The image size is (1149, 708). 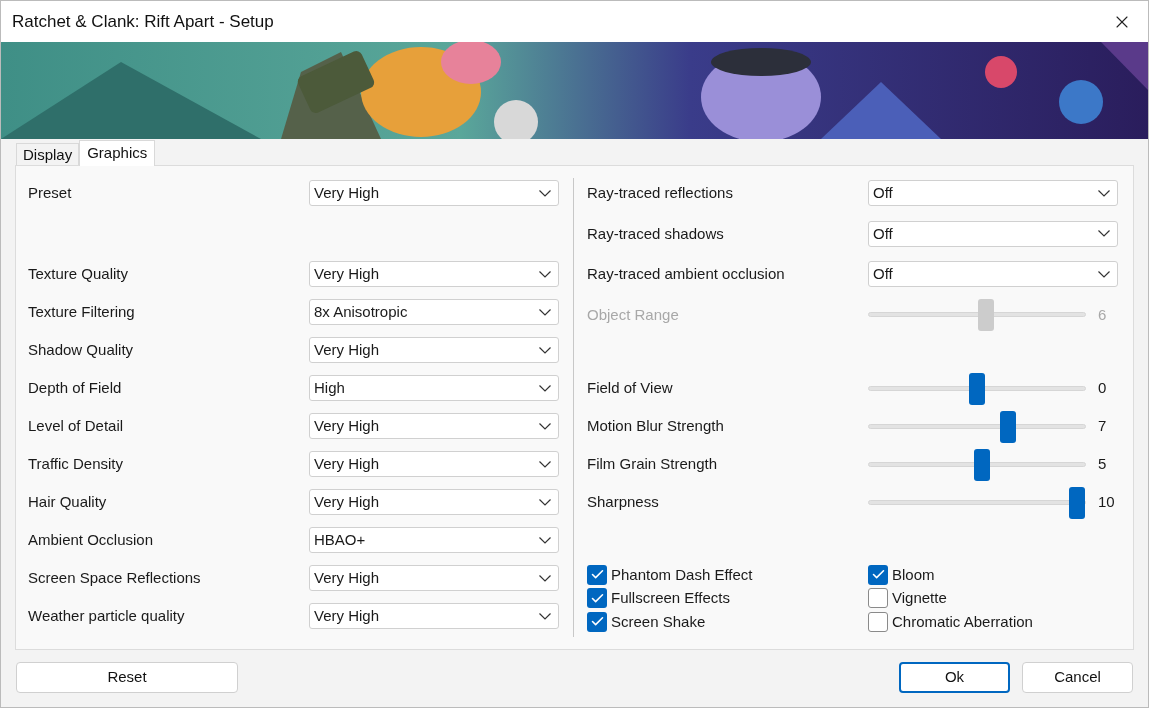 What do you see at coordinates (660, 193) in the screenshot?
I see `setting-label: Ray-traced reflections` at bounding box center [660, 193].